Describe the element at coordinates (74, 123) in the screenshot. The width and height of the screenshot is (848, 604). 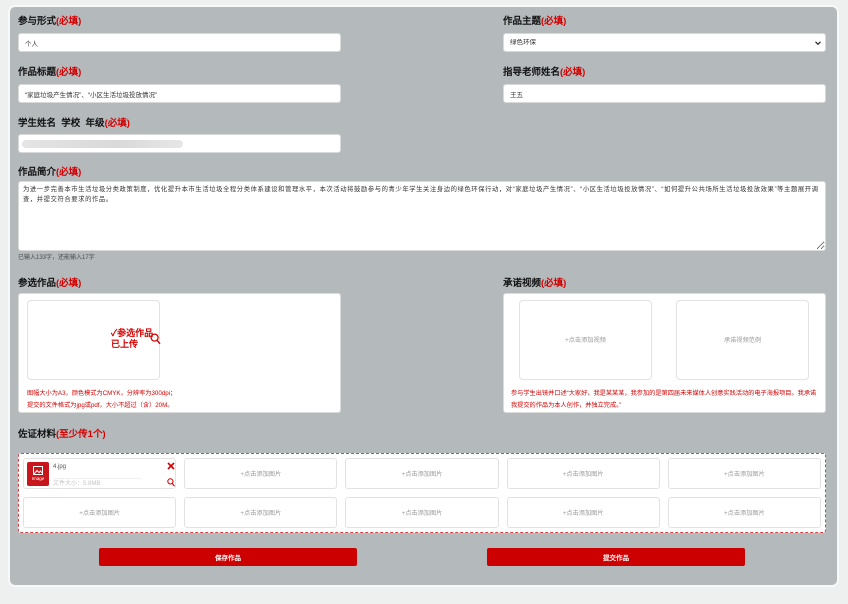
I see `student-label: 学生姓名 学校 年级(必填)` at that location.